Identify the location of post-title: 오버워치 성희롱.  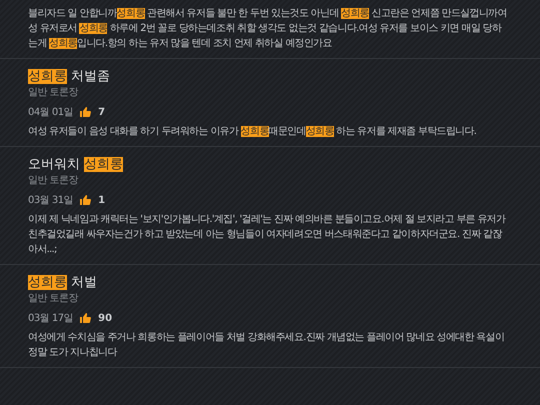
(269, 165).